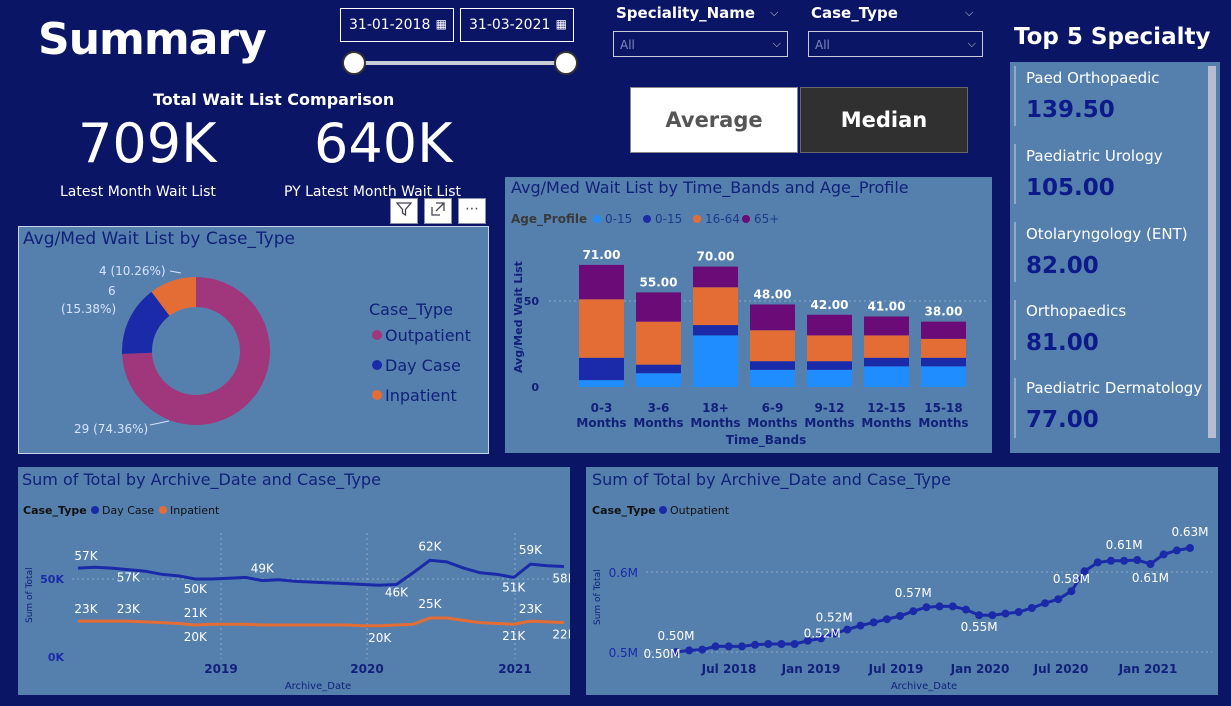 This screenshot has height=706, width=1231. What do you see at coordinates (714, 120) in the screenshot?
I see `average-button: Average` at bounding box center [714, 120].